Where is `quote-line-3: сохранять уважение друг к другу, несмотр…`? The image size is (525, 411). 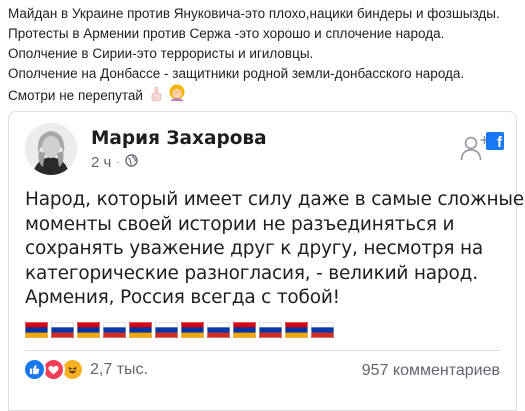 quote-line-3: сохранять уважение друг к другу, несмотр… is located at coordinates (254, 248).